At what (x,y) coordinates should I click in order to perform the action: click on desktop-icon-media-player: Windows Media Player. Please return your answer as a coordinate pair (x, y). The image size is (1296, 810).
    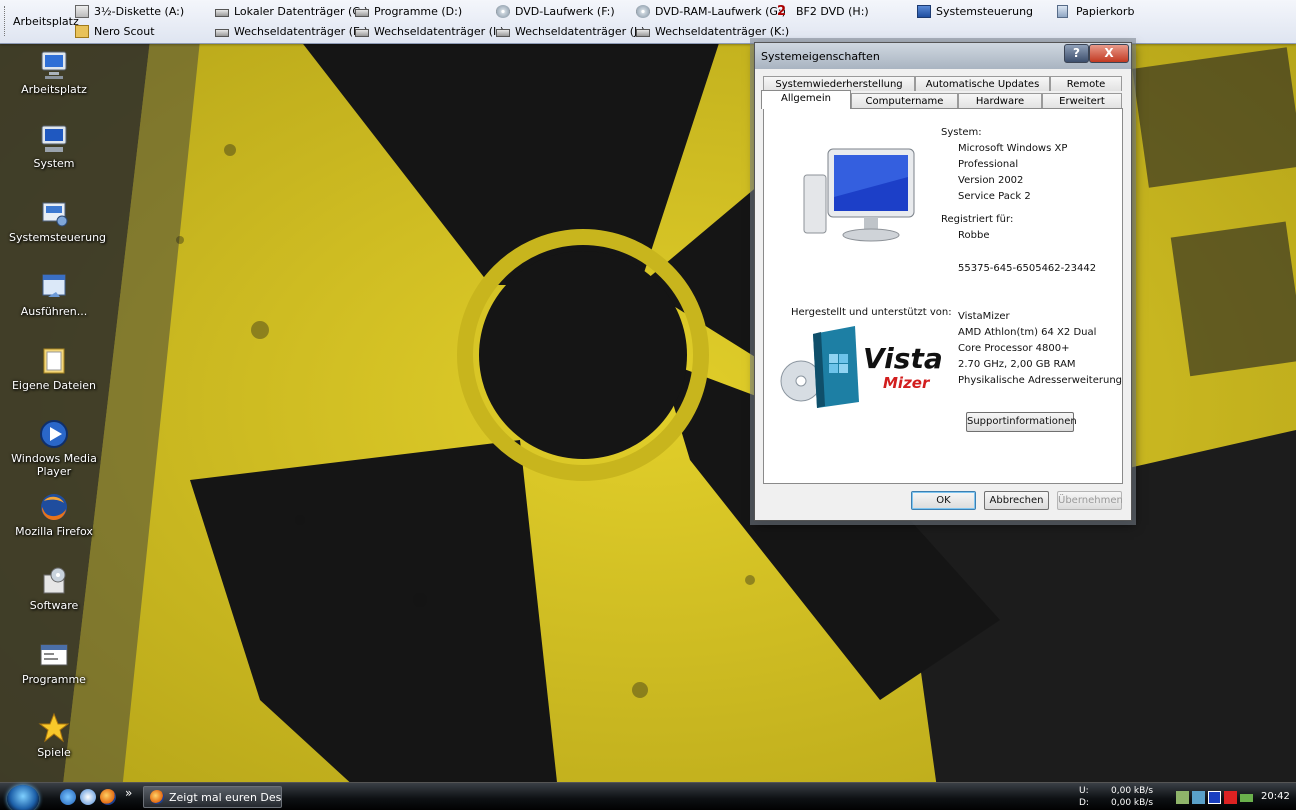
    Looking at the image, I should click on (54, 448).